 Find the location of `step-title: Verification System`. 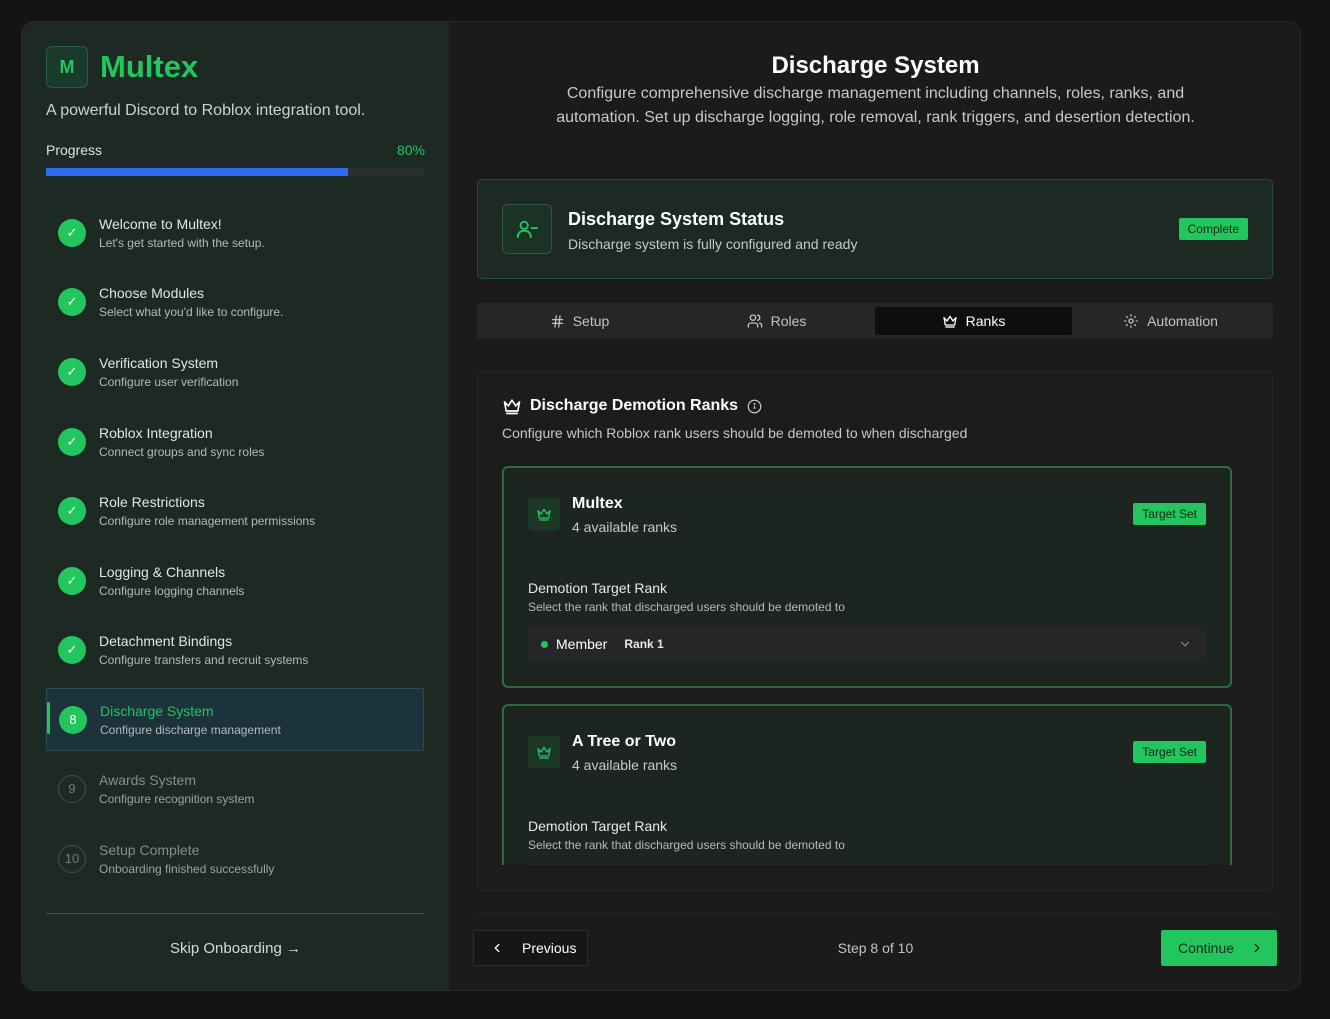

step-title: Verification System is located at coordinates (159, 362).